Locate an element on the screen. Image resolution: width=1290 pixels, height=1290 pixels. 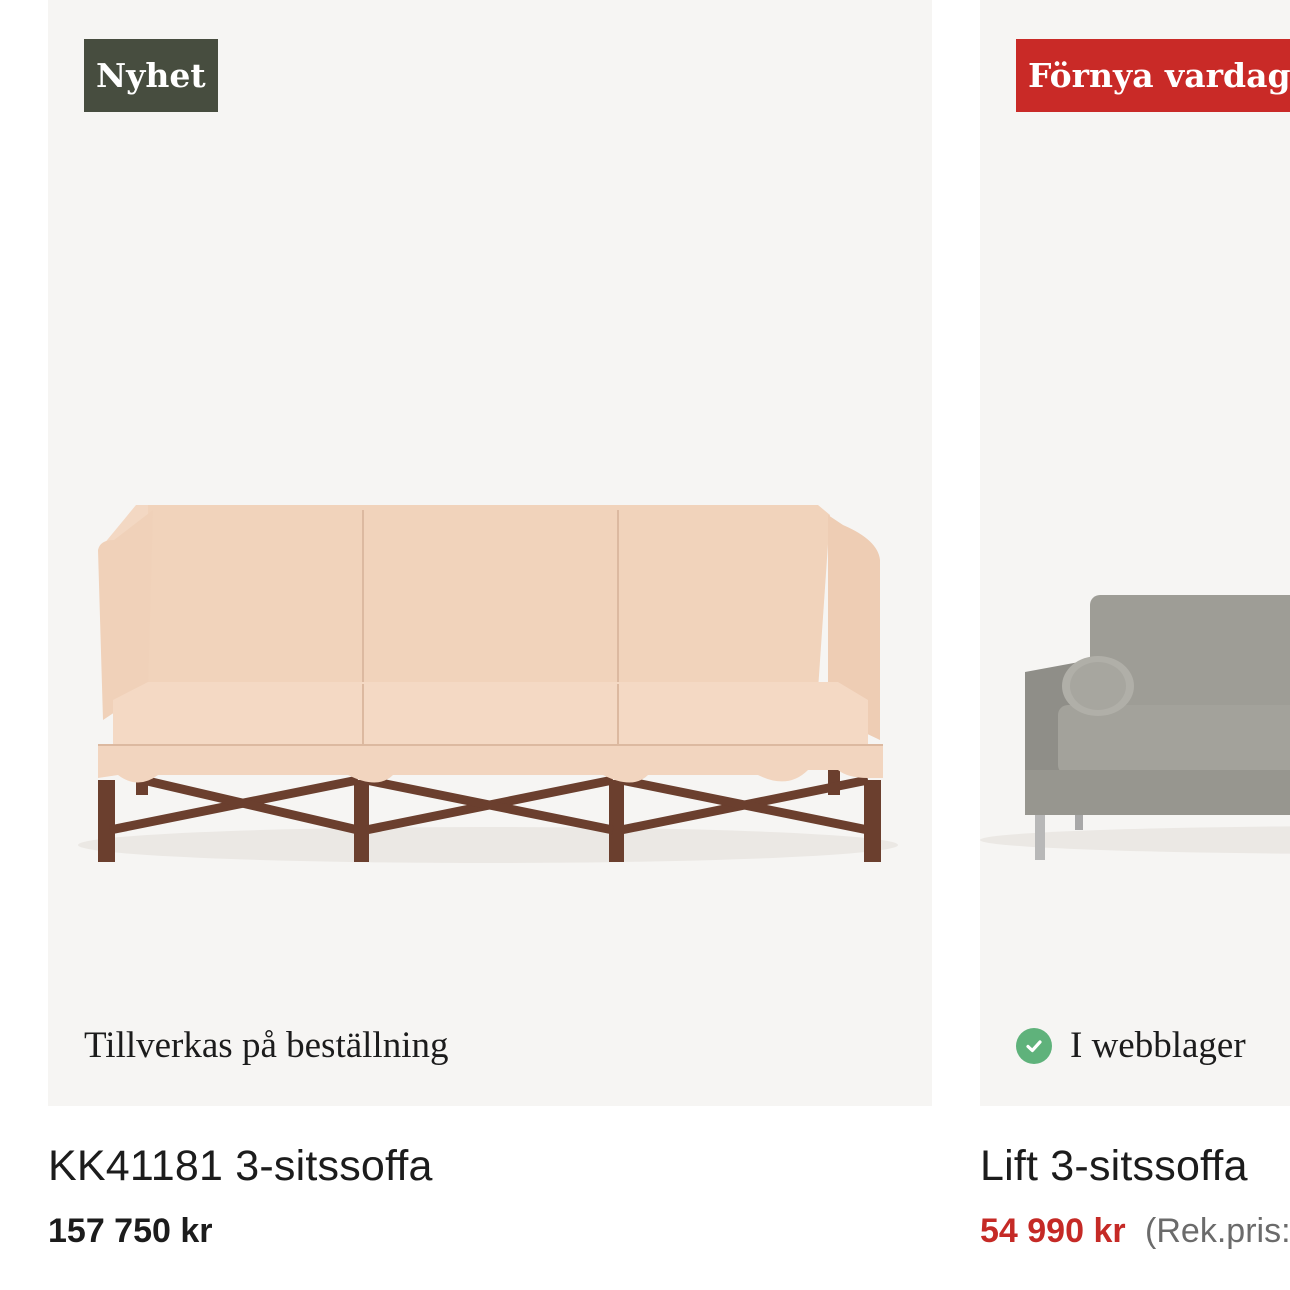
badge-new: Nyhet is located at coordinates (151, 75).